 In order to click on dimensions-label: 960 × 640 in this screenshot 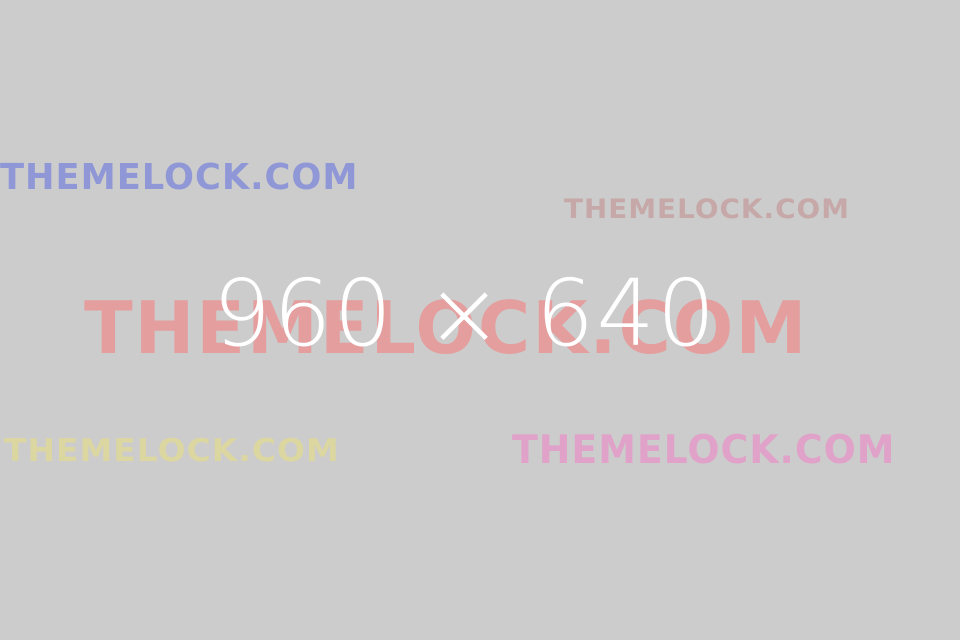, I will do `click(465, 313)`.